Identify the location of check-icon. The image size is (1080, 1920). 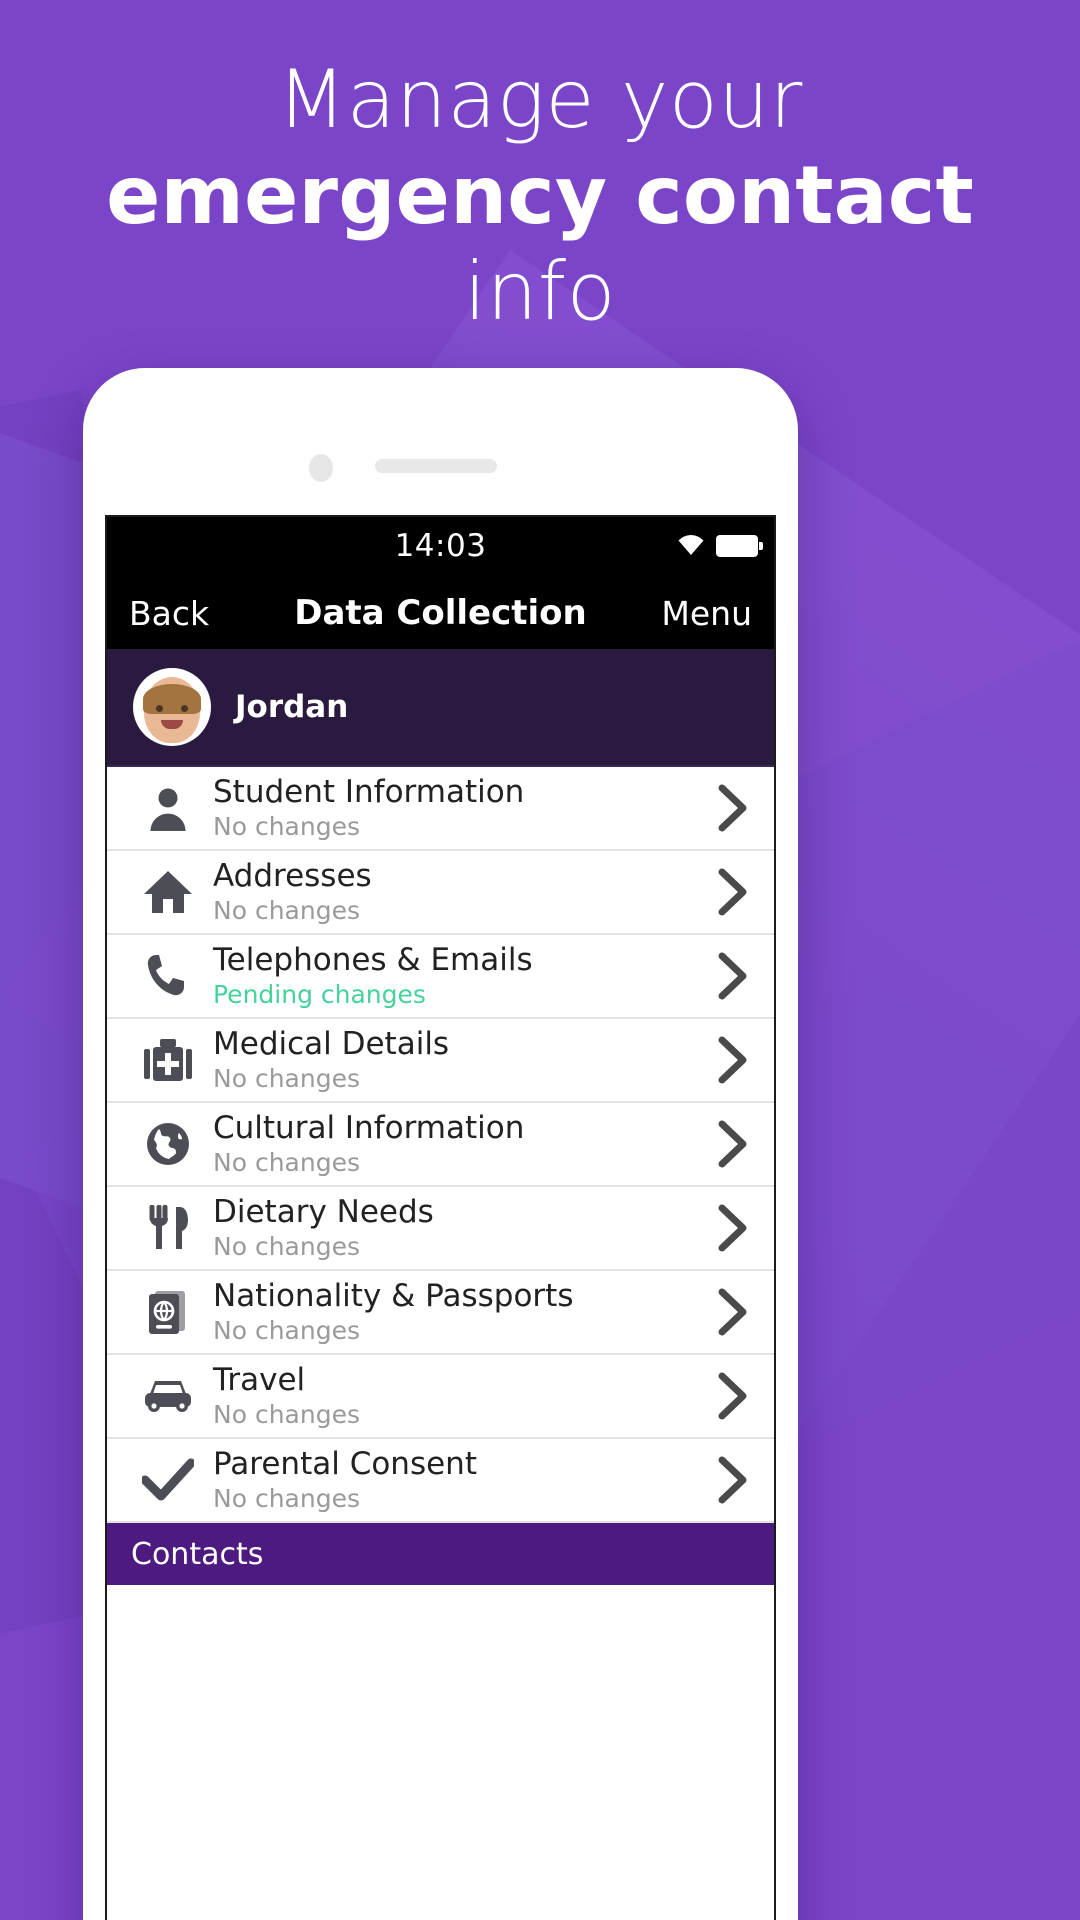
(168, 1480).